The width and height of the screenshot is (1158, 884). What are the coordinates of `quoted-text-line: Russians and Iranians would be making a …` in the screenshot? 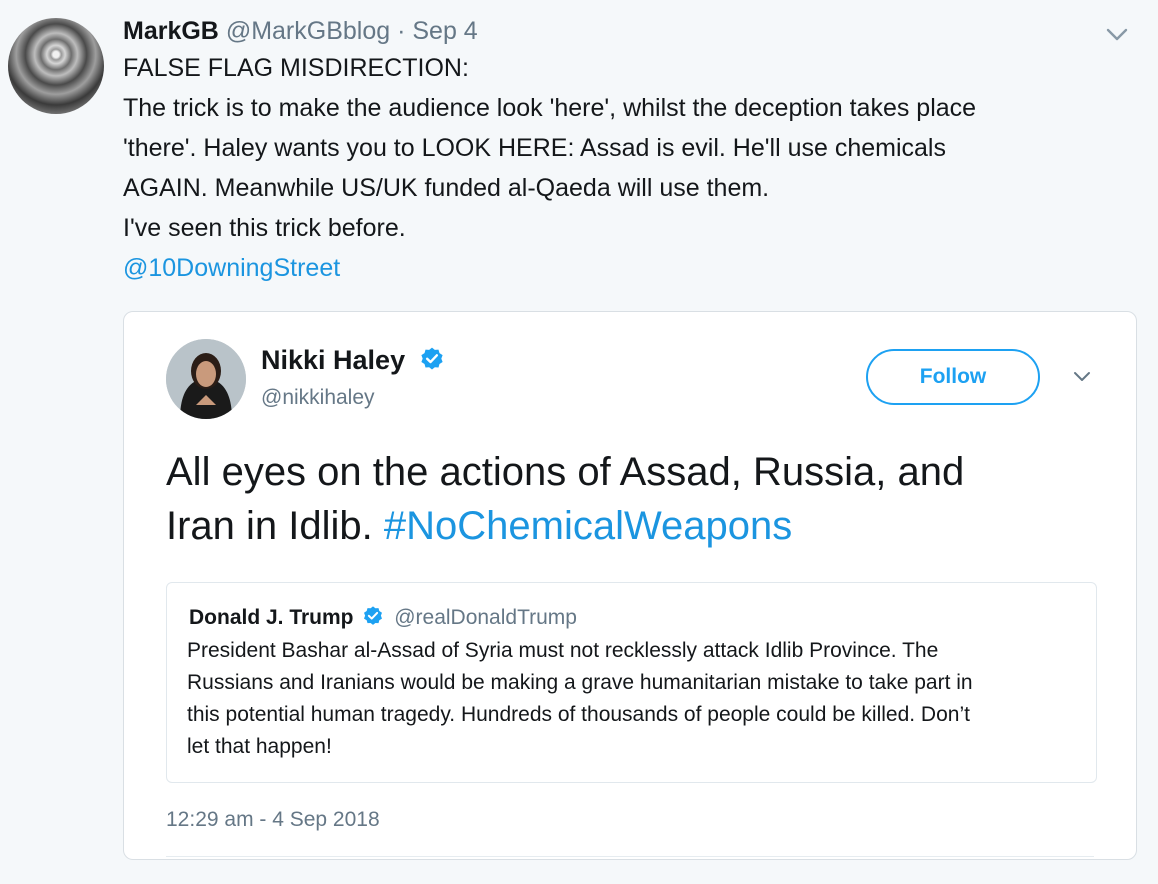 It's located at (580, 682).